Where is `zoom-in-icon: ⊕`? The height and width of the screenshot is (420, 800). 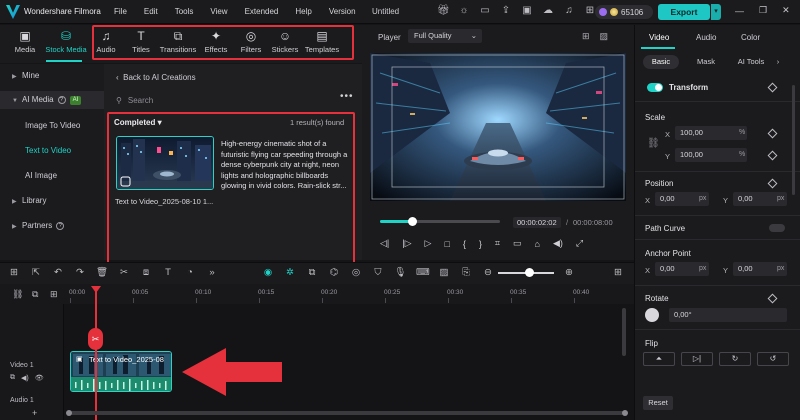 zoom-in-icon: ⊕ is located at coordinates (569, 273).